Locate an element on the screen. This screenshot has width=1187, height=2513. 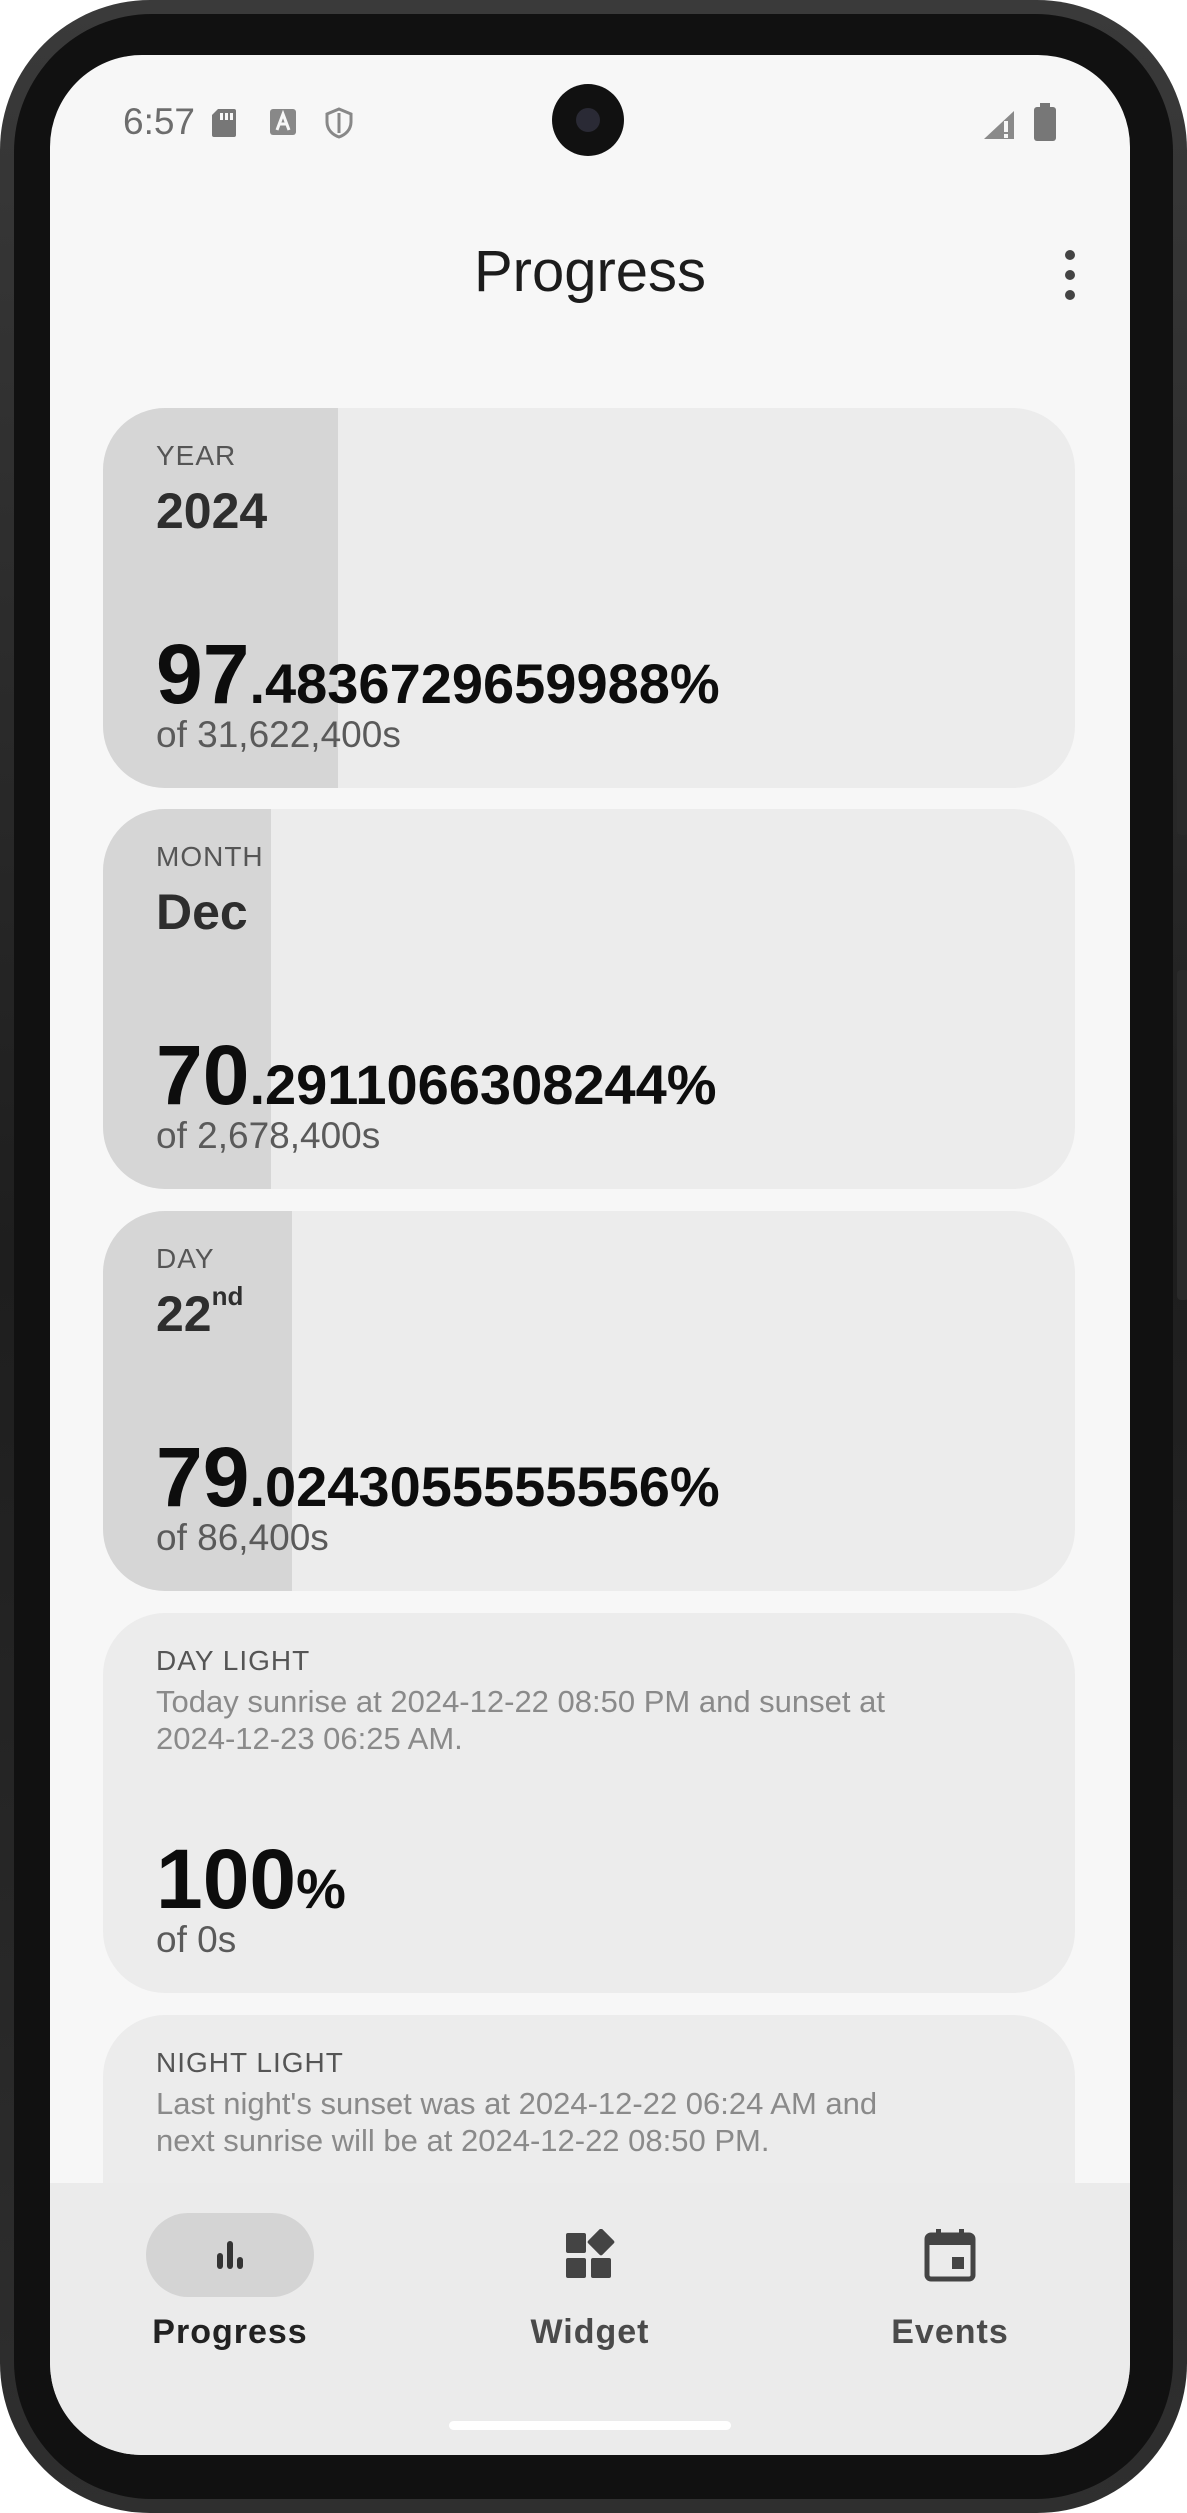
volume-button is located at coordinates (1182, 752).